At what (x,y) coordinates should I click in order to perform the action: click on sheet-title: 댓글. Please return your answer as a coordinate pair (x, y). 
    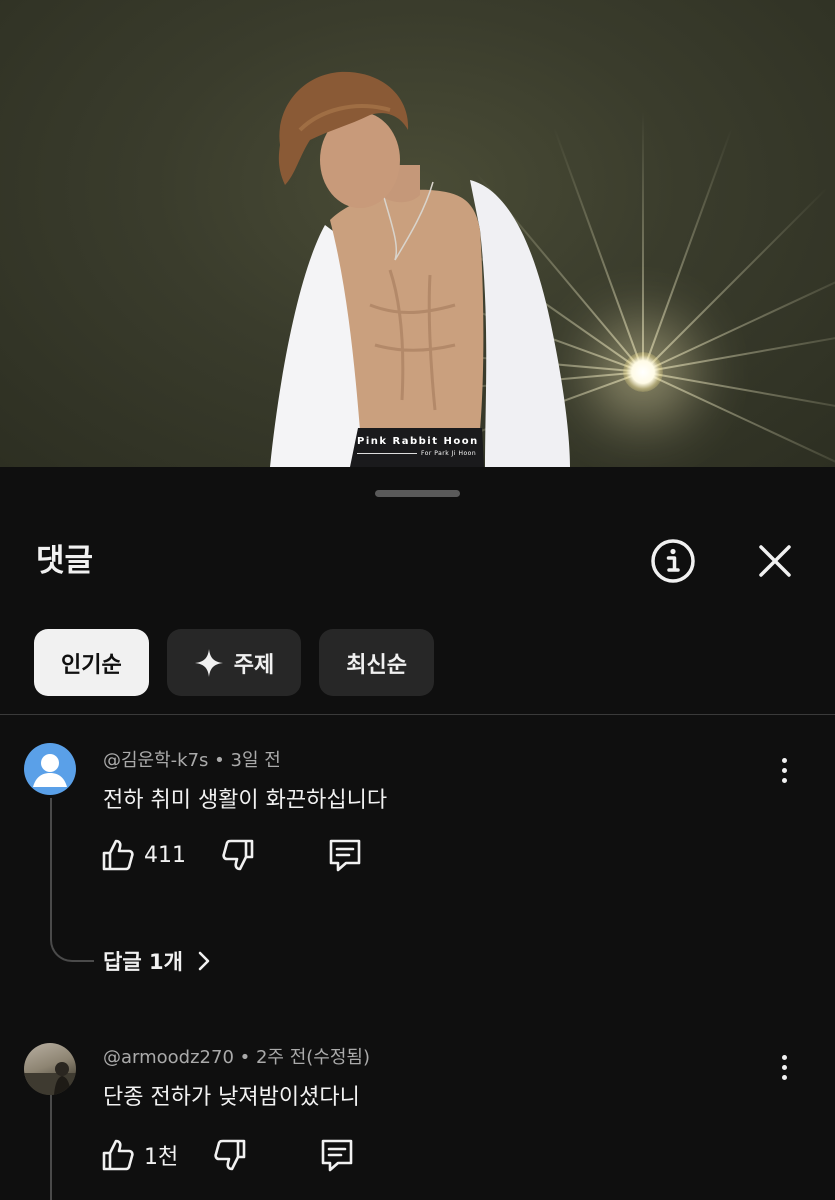
    Looking at the image, I should click on (65, 561).